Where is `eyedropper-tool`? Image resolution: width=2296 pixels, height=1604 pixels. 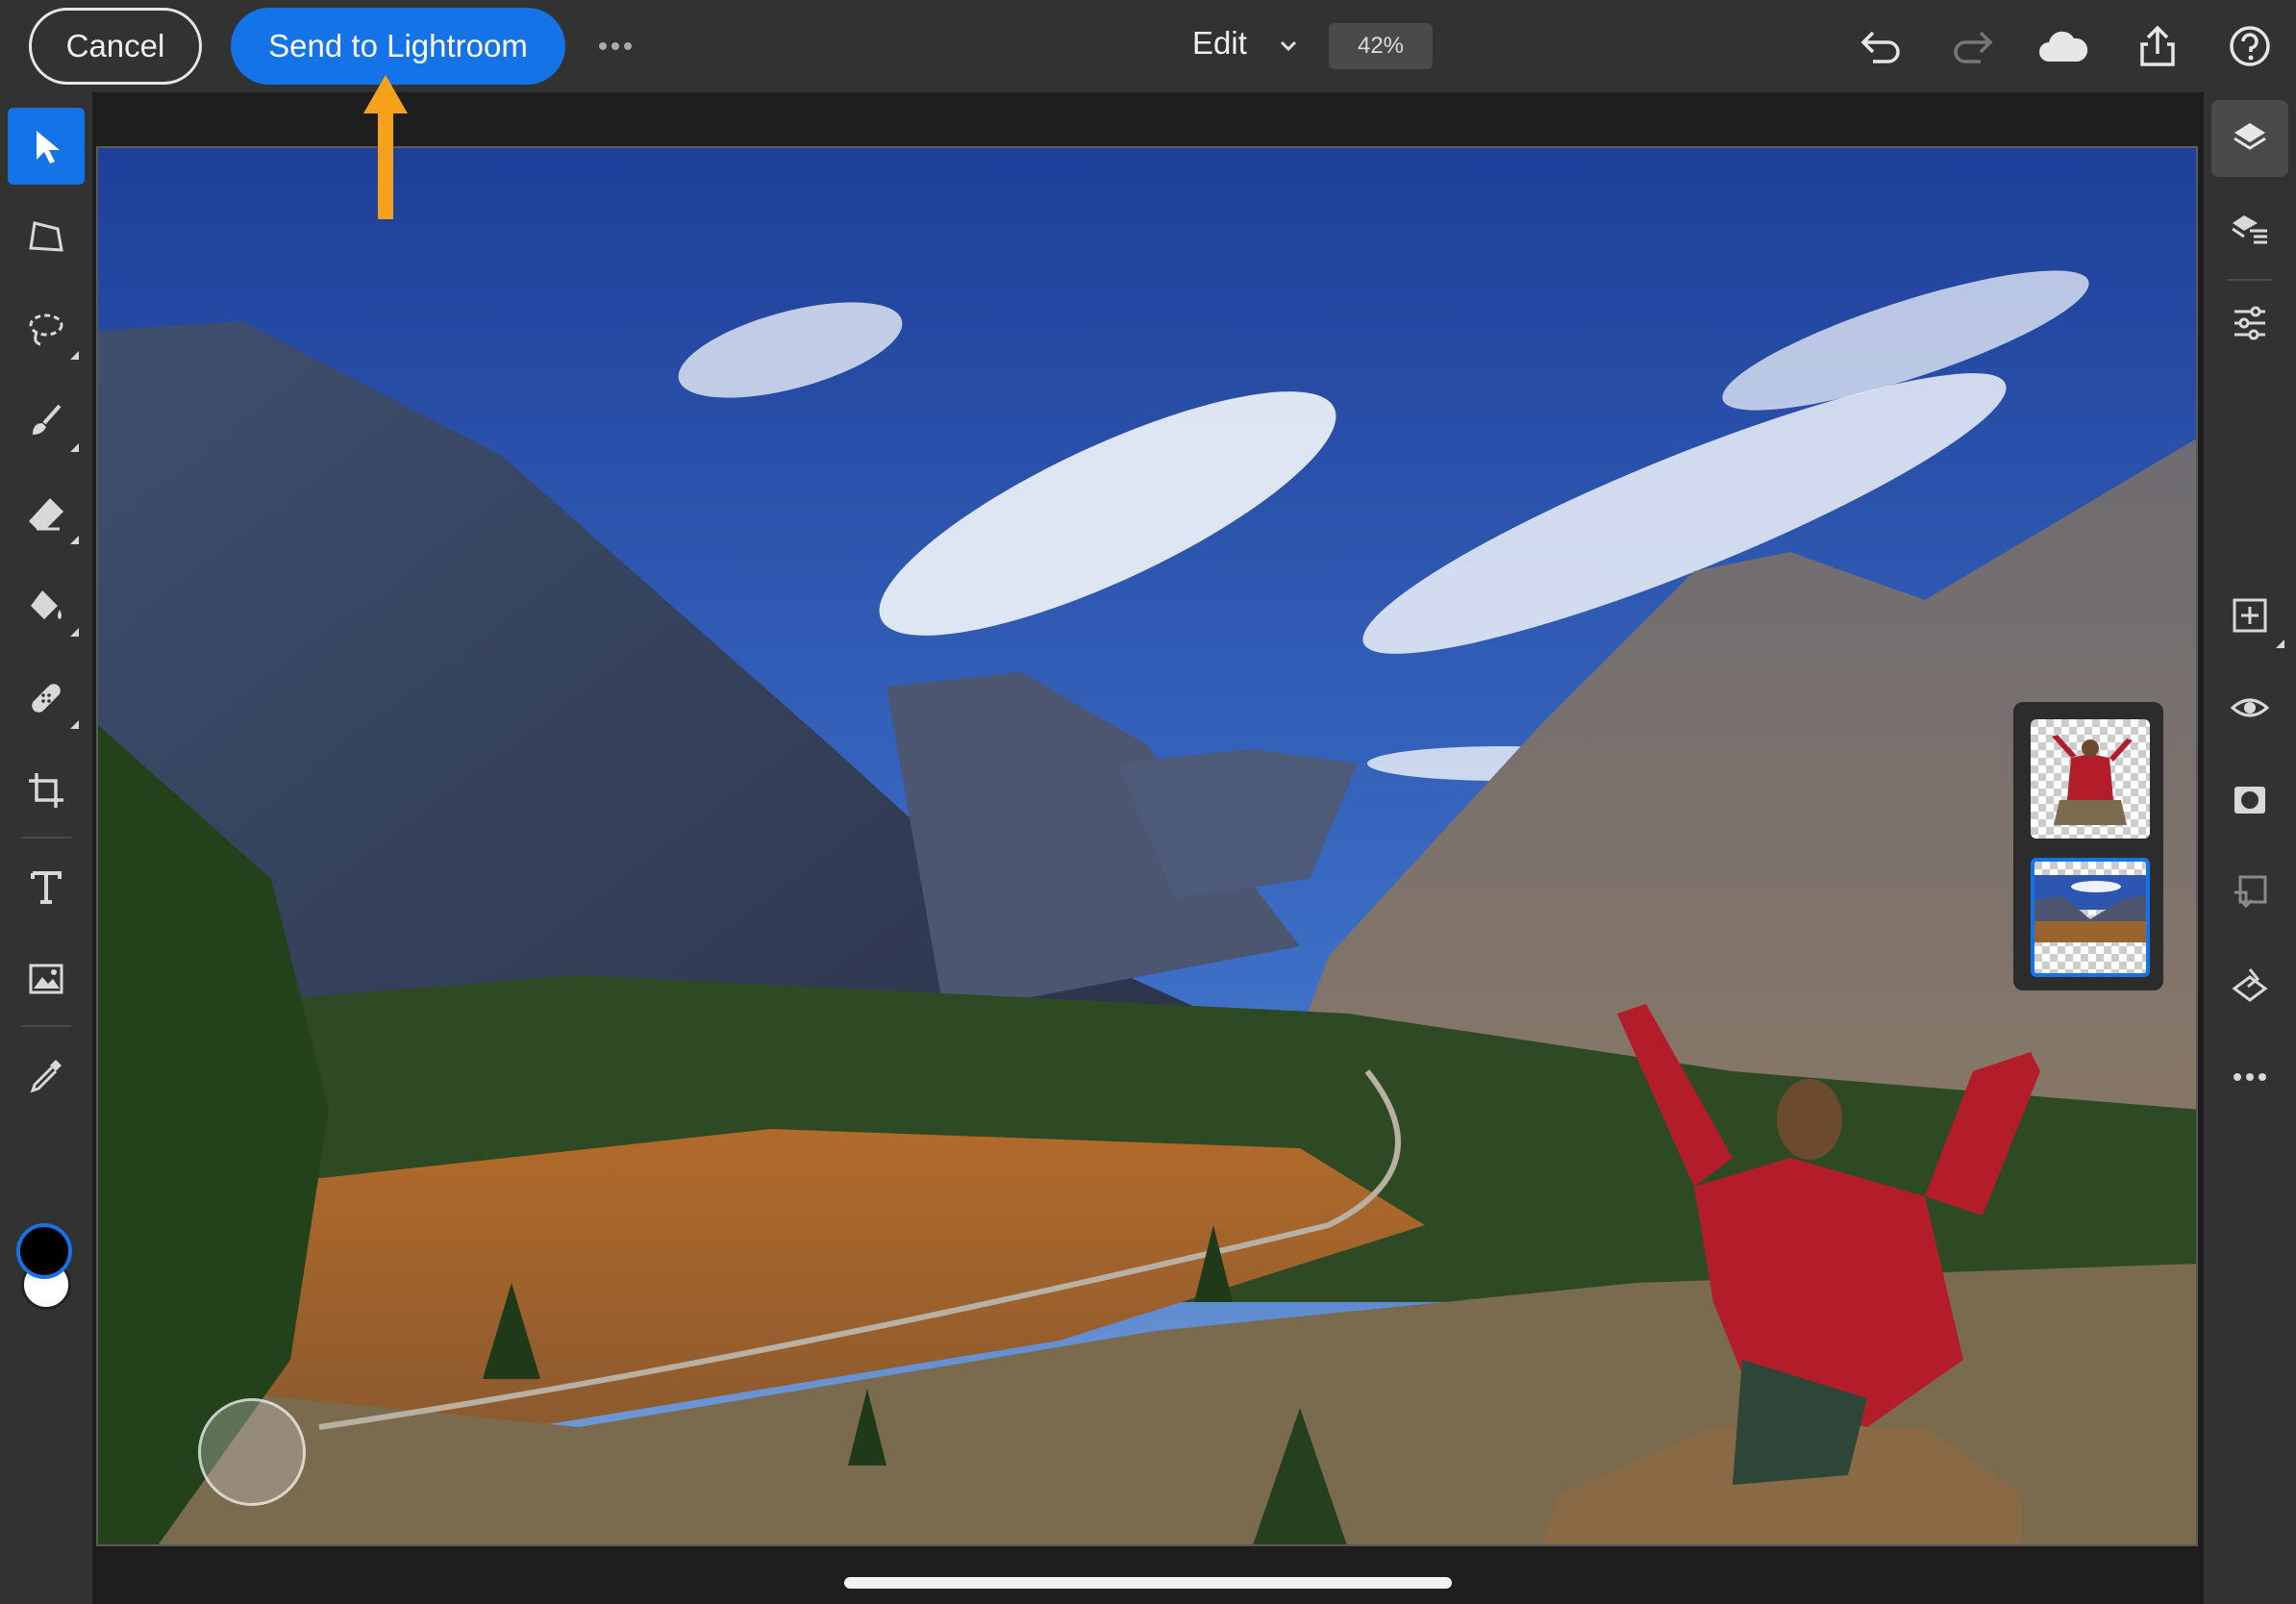 eyedropper-tool is located at coordinates (46, 1075).